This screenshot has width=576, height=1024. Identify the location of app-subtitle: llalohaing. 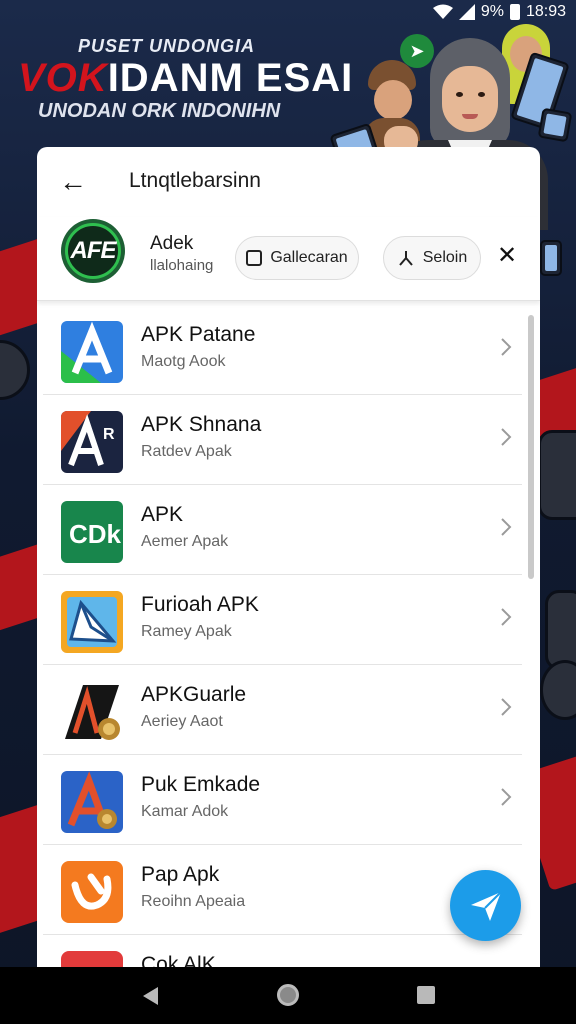
(182, 265).